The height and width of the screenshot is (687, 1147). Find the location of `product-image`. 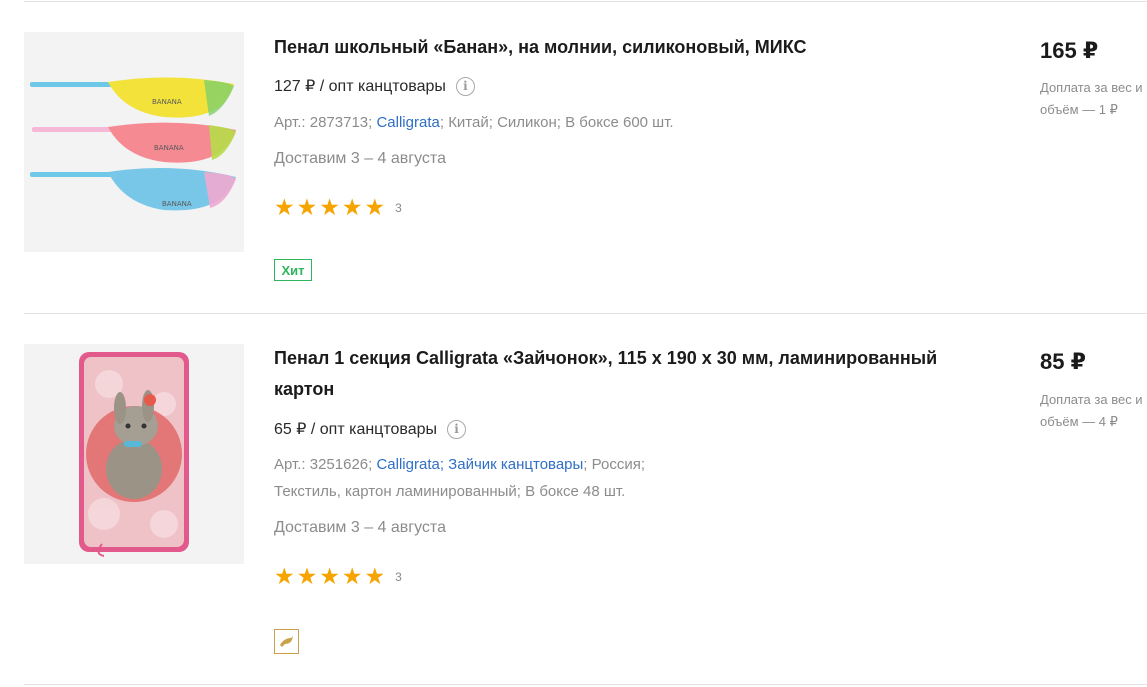

product-image is located at coordinates (134, 454).